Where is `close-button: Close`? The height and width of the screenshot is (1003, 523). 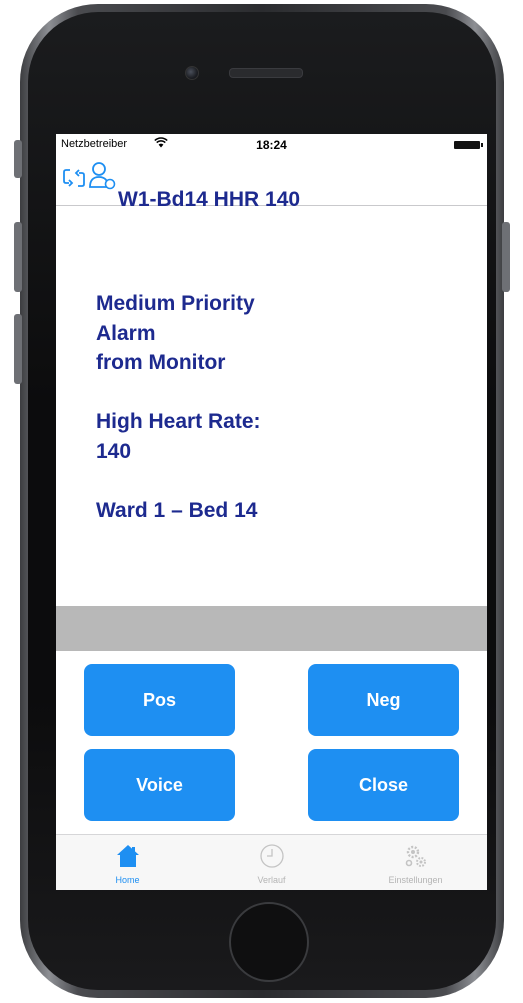
close-button: Close is located at coordinates (383, 785).